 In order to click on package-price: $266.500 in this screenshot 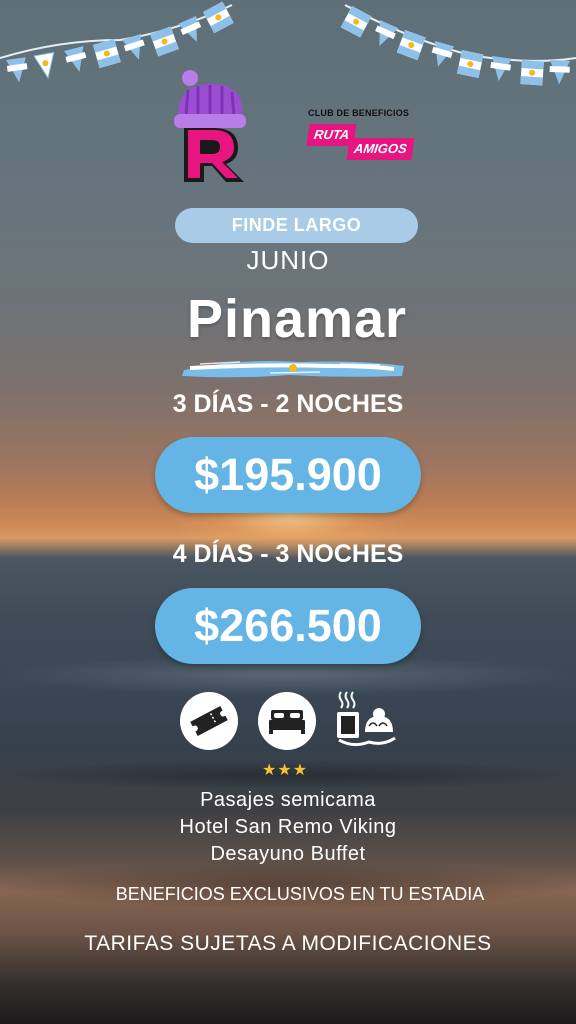, I will do `click(288, 626)`.